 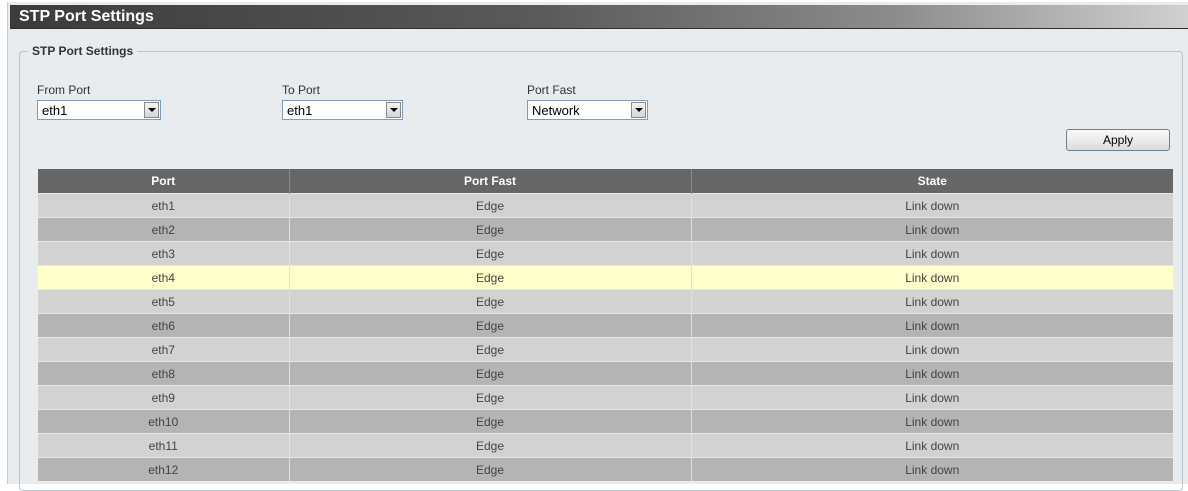 What do you see at coordinates (163, 397) in the screenshot?
I see `cell-port: eth9` at bounding box center [163, 397].